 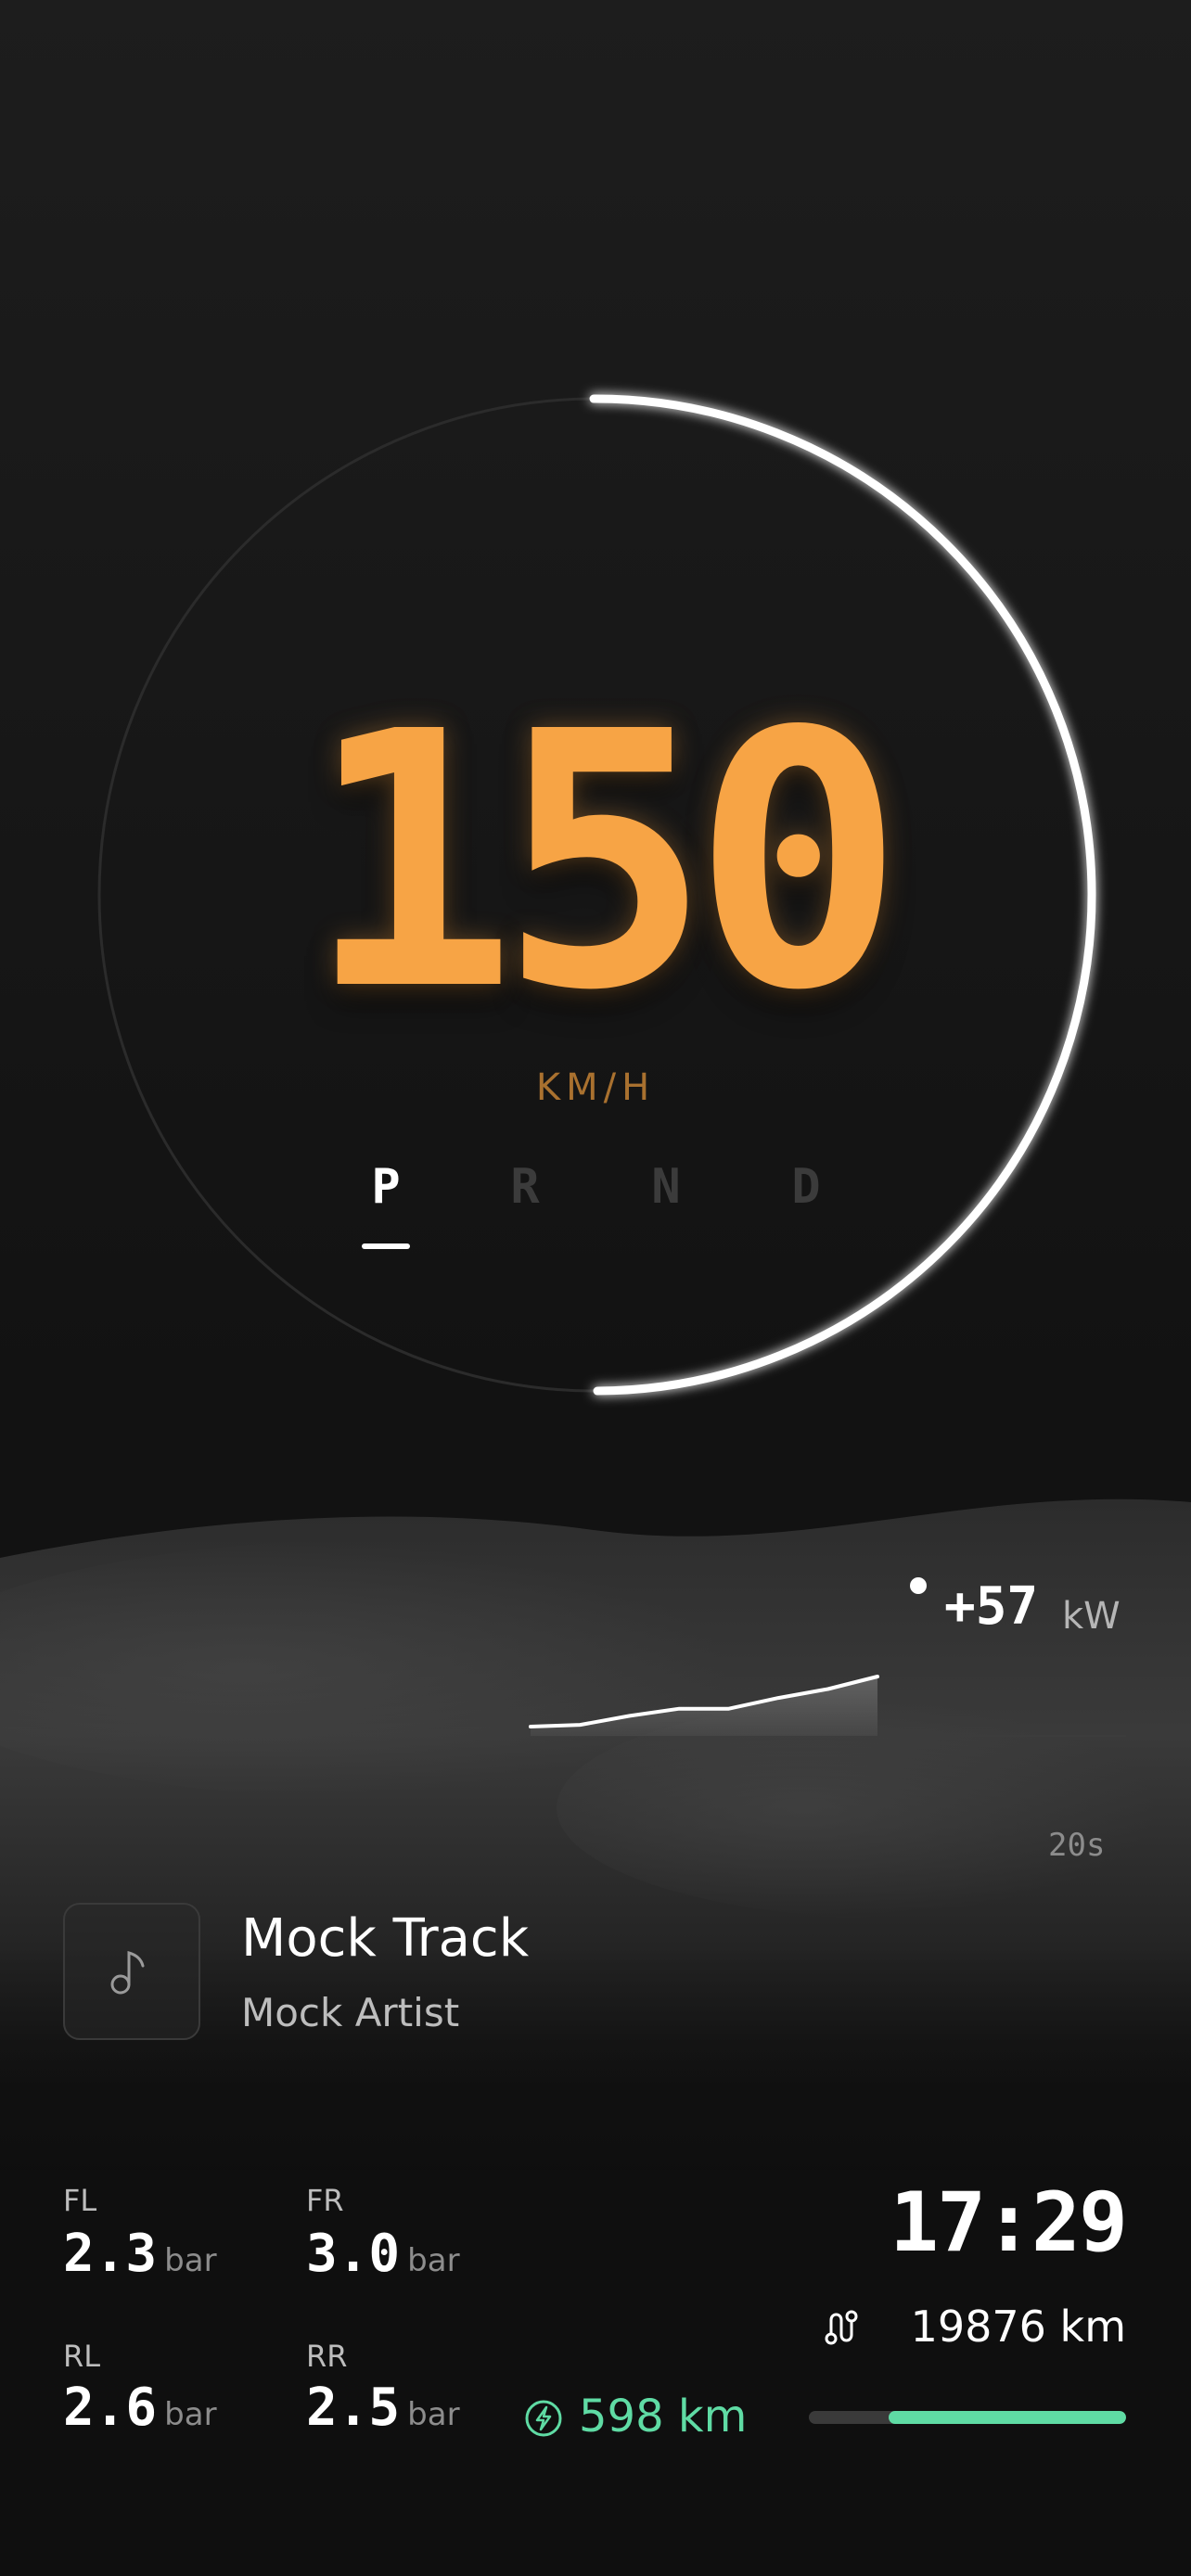 I want to click on track-artist: Mock Artist, so click(x=350, y=2012).